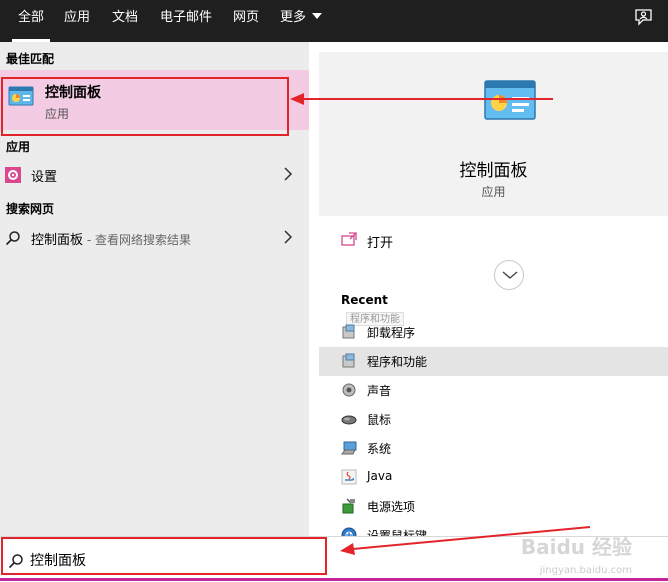 The image size is (668, 582). I want to click on expand-button, so click(509, 275).